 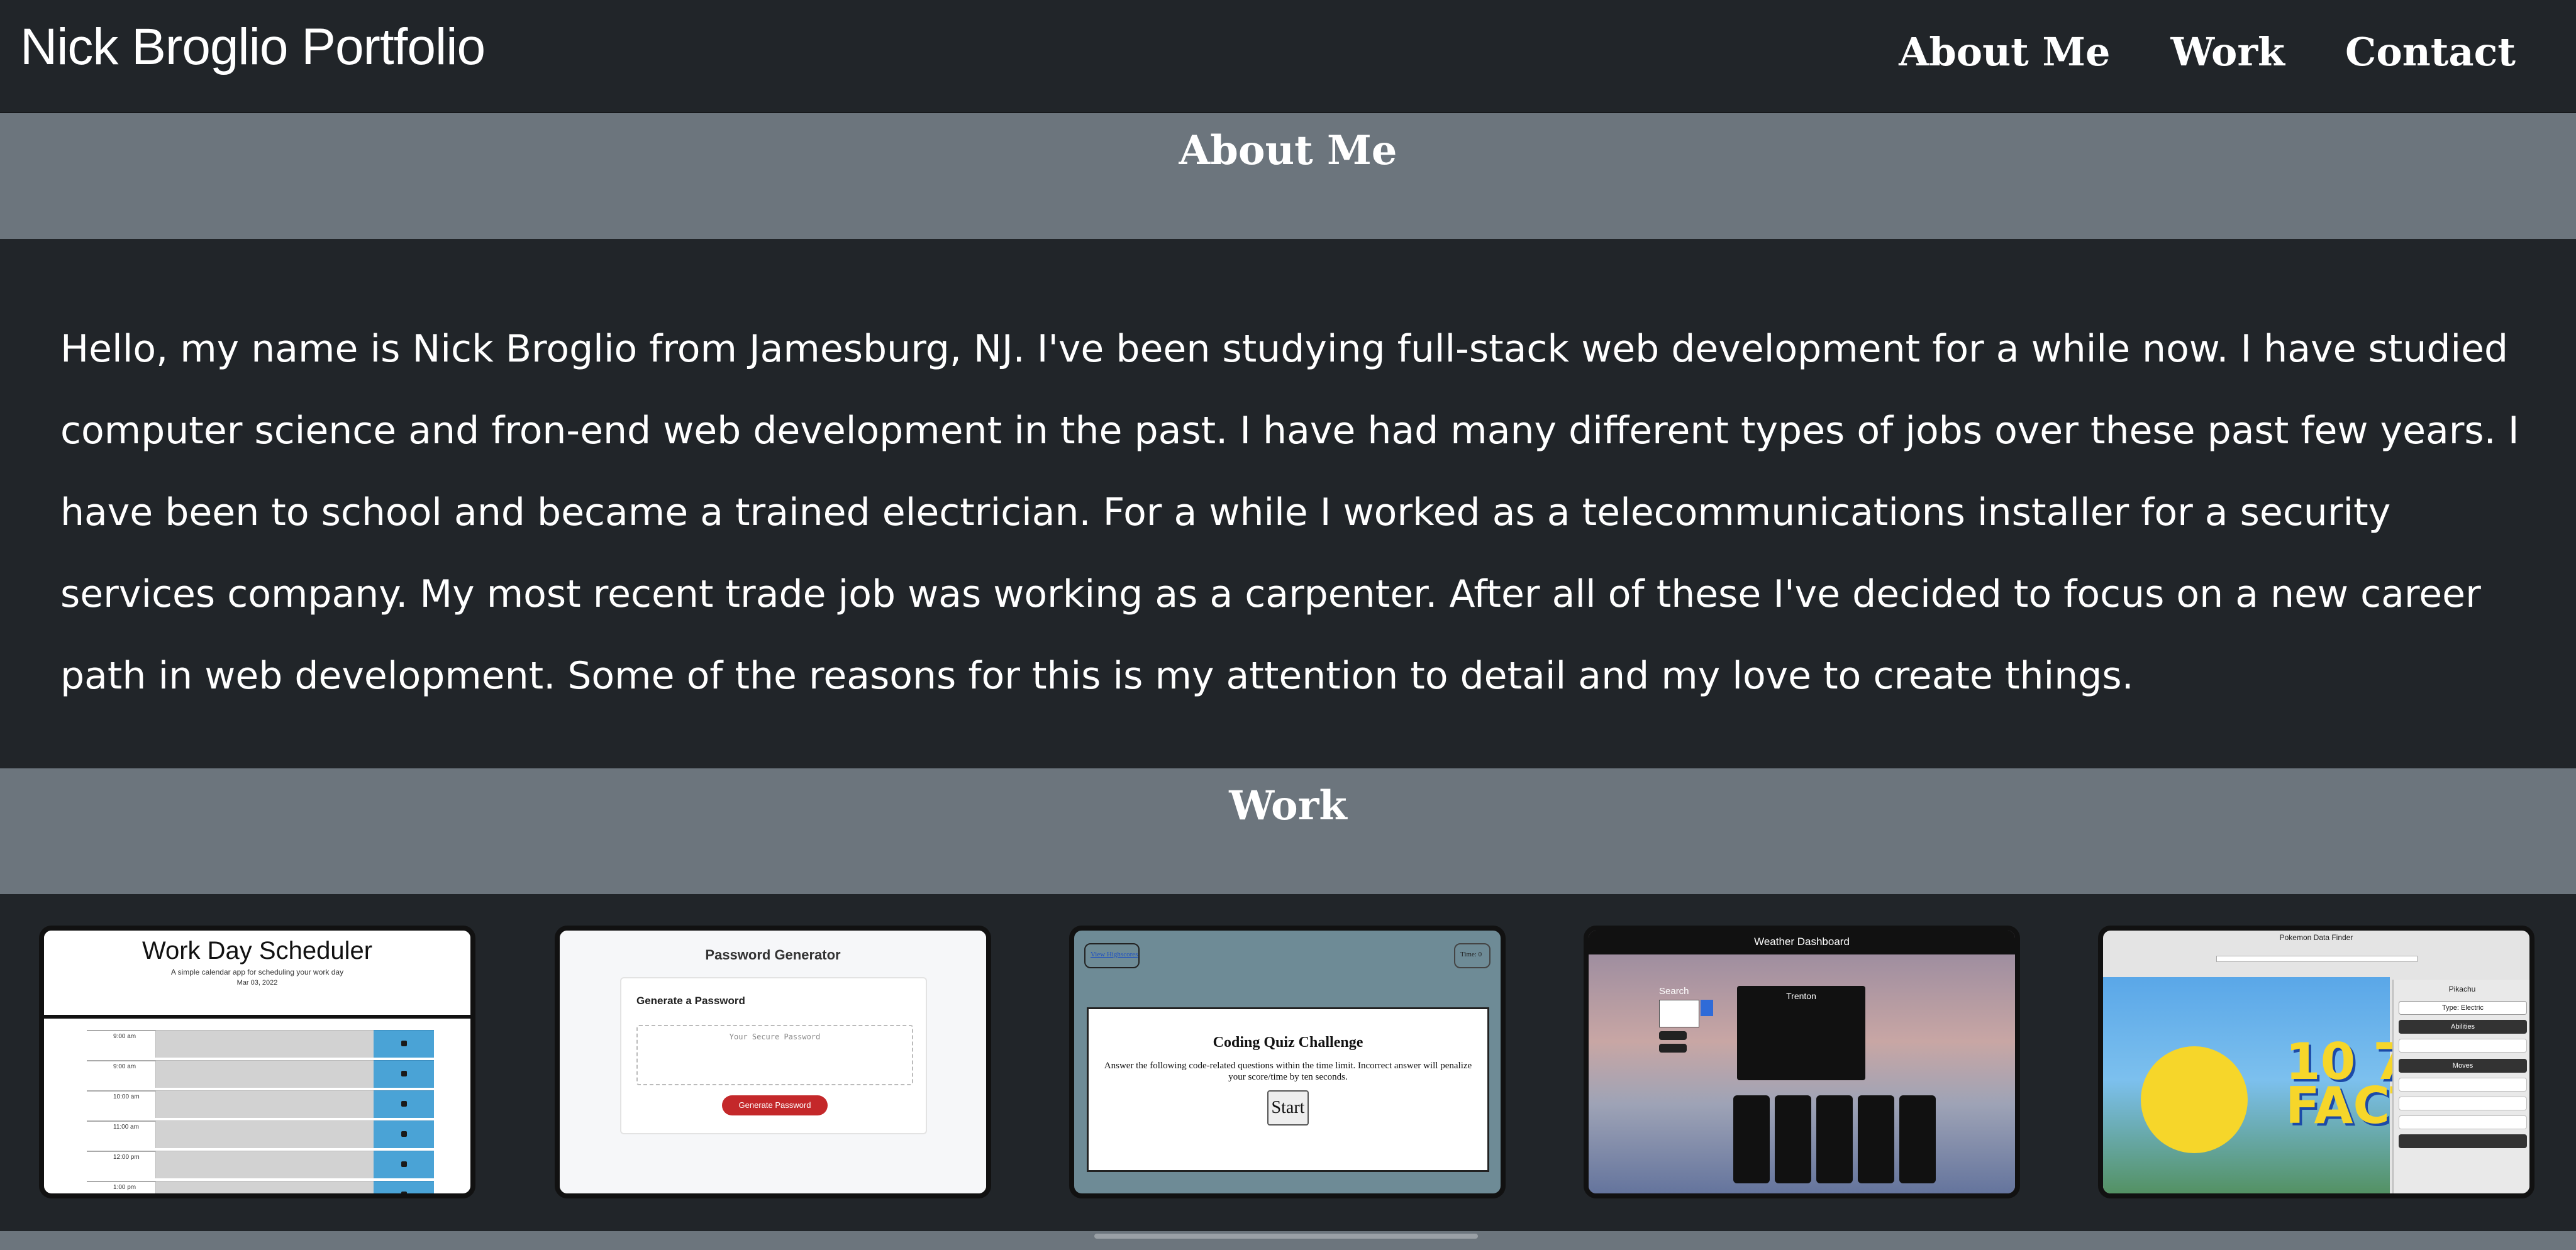 What do you see at coordinates (2194, 1099) in the screenshot?
I see `pikachu-illustration` at bounding box center [2194, 1099].